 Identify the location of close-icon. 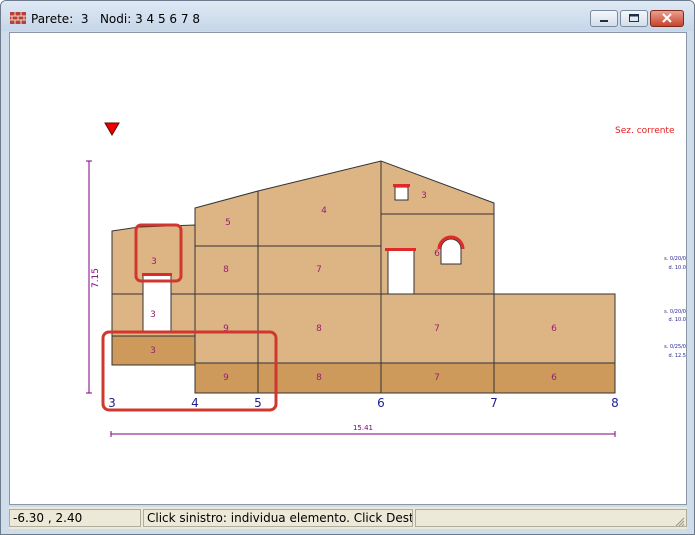
(667, 18).